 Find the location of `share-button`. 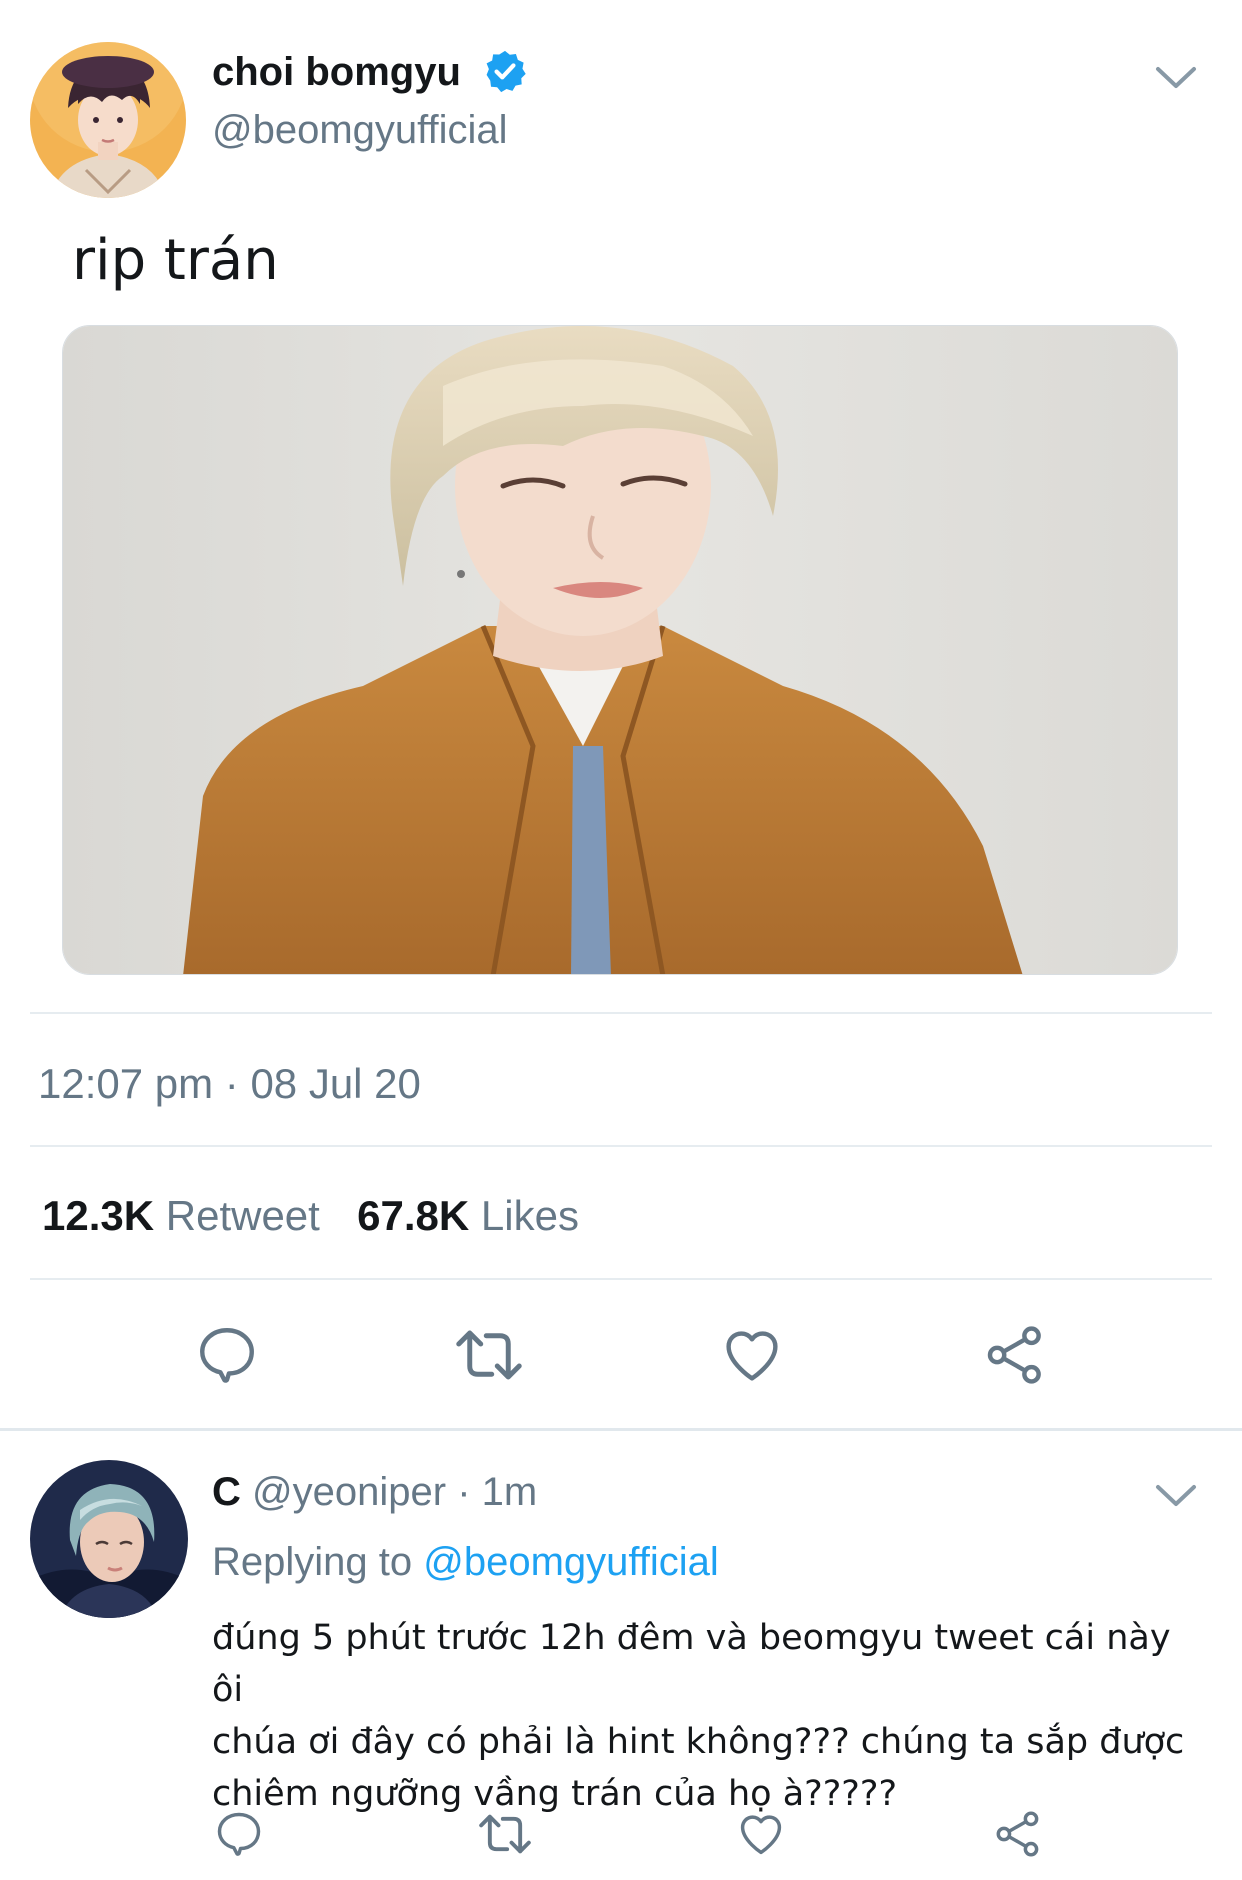

share-button is located at coordinates (1015, 1355).